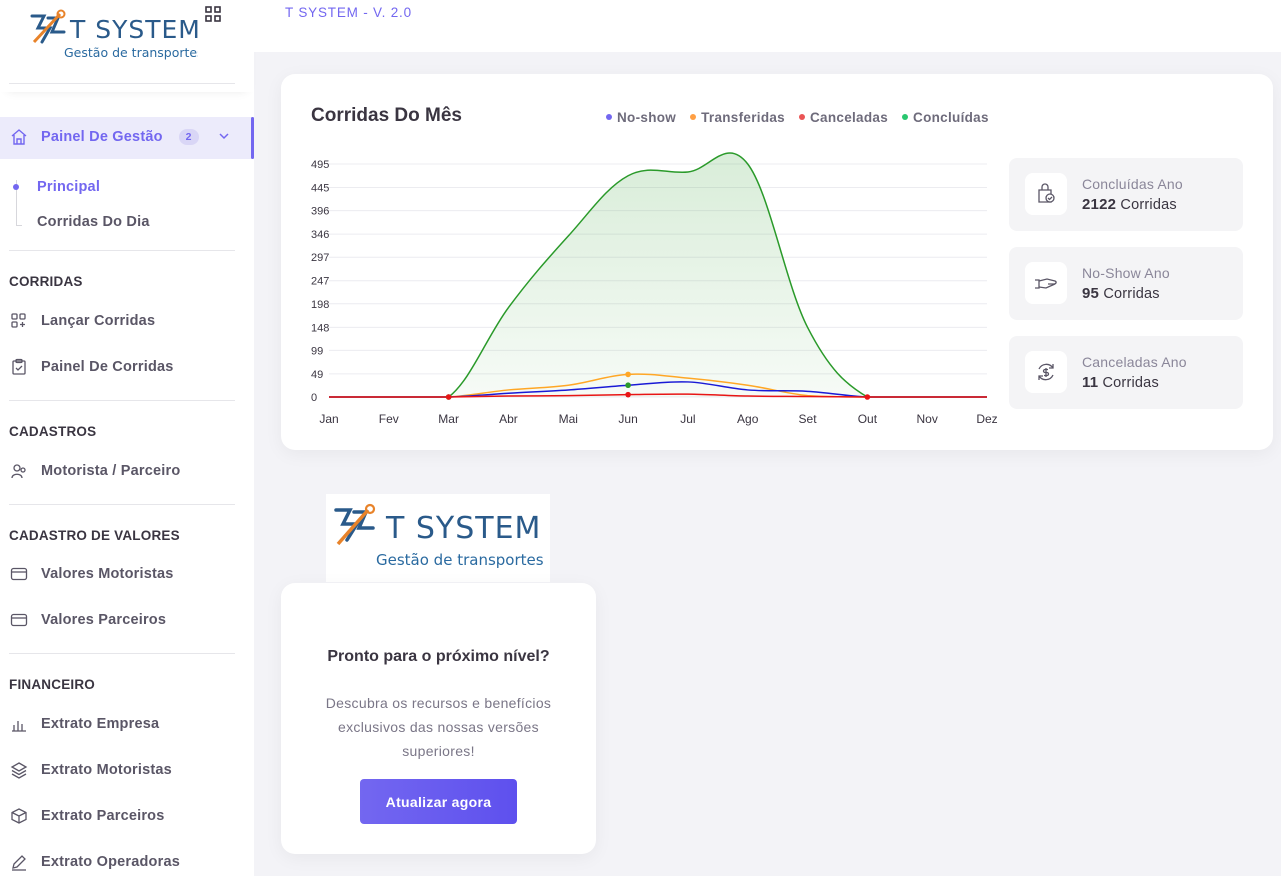 This screenshot has width=1281, height=876. I want to click on sidebar-item-extrato-empresa: Extrato Empresa, so click(79, 724).